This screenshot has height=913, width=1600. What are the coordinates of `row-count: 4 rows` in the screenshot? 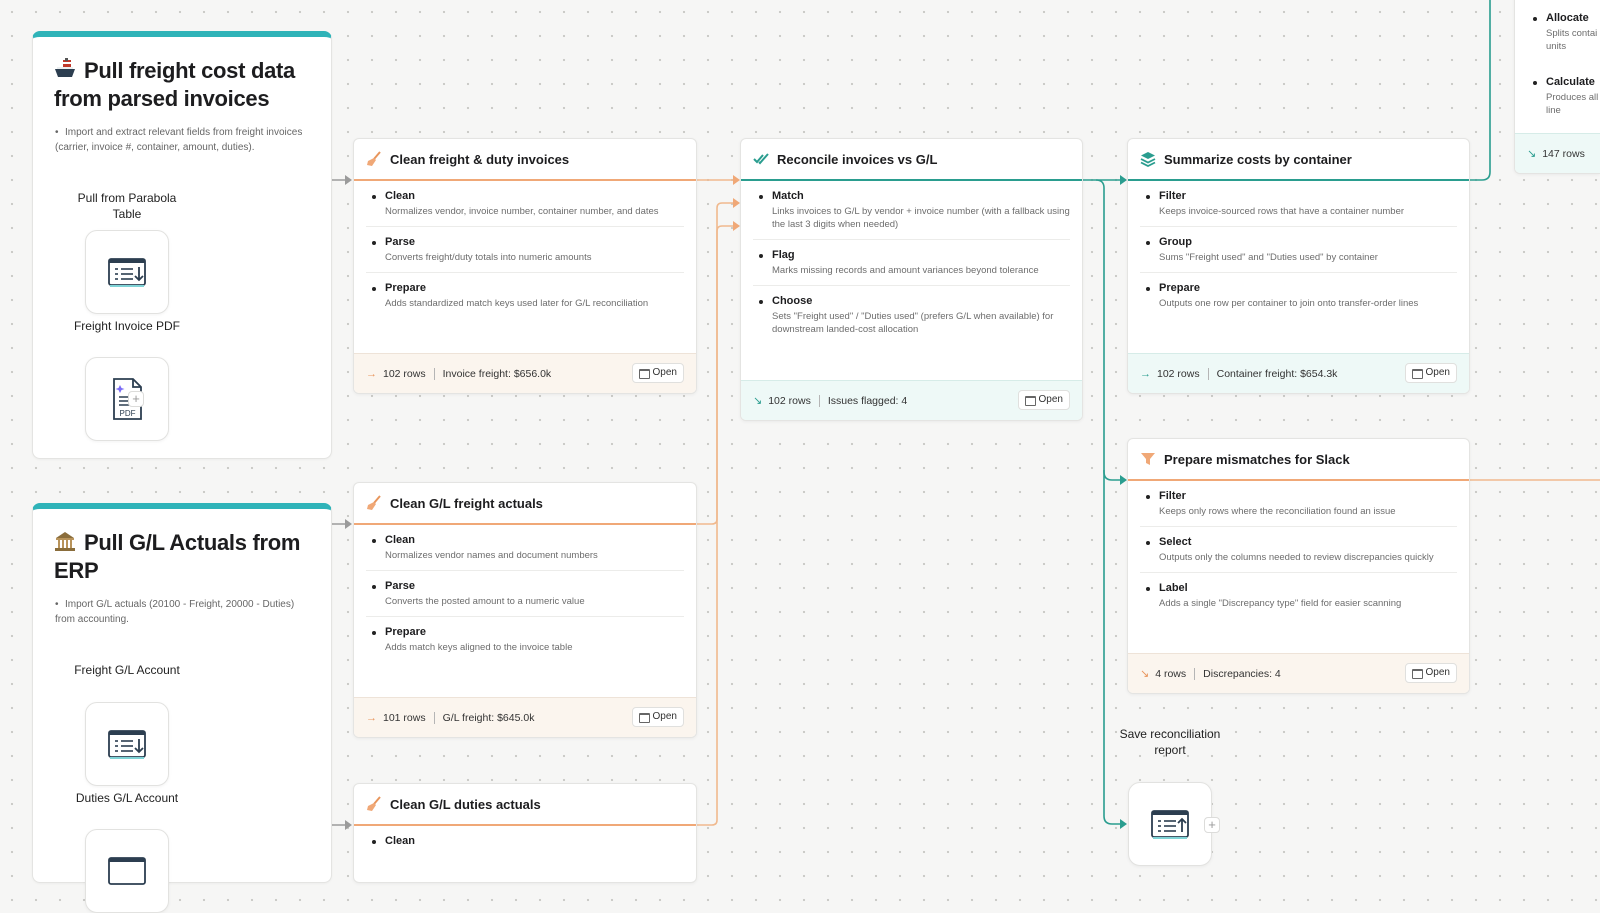 It's located at (1171, 673).